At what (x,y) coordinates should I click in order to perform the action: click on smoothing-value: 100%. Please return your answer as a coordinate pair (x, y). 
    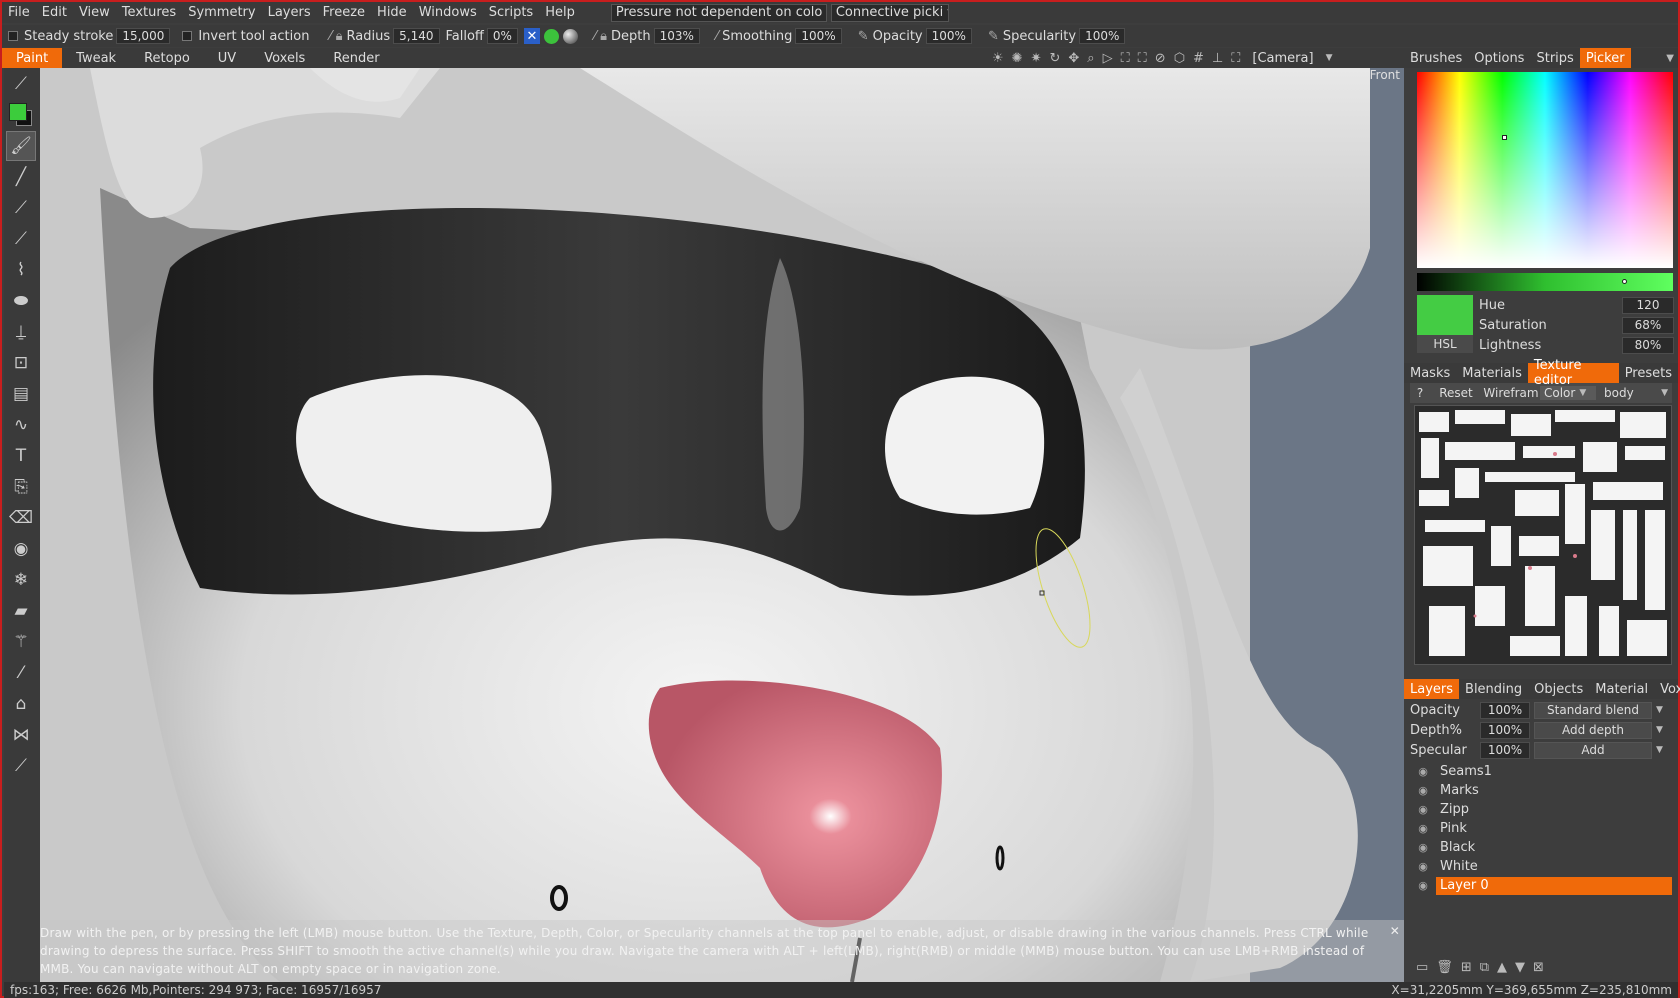
    Looking at the image, I should click on (818, 36).